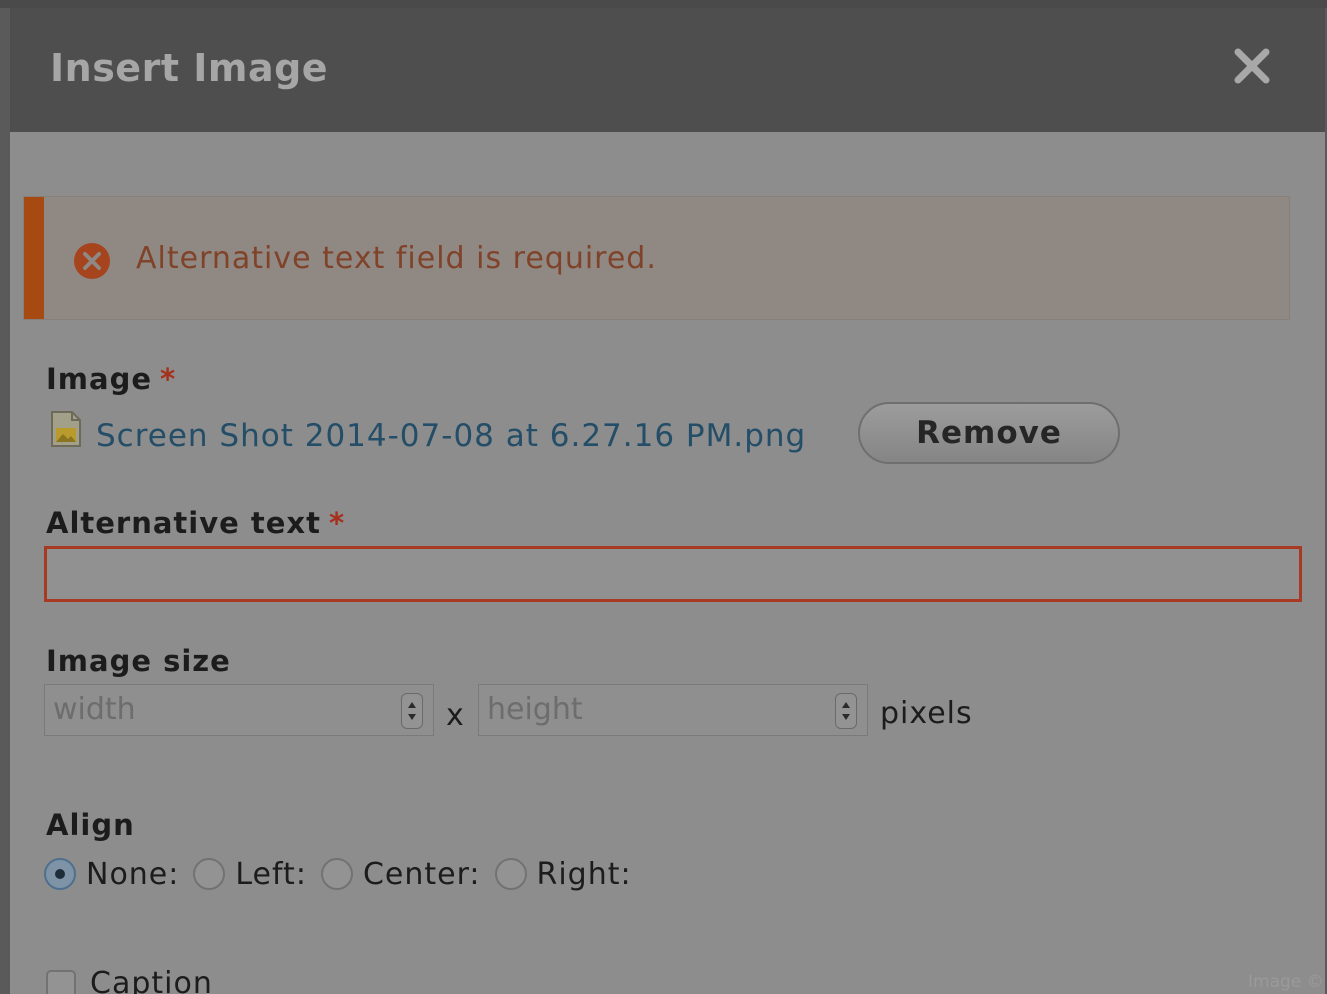 The height and width of the screenshot is (994, 1327). I want to click on error-message-text: Alternative text field is required., so click(396, 258).